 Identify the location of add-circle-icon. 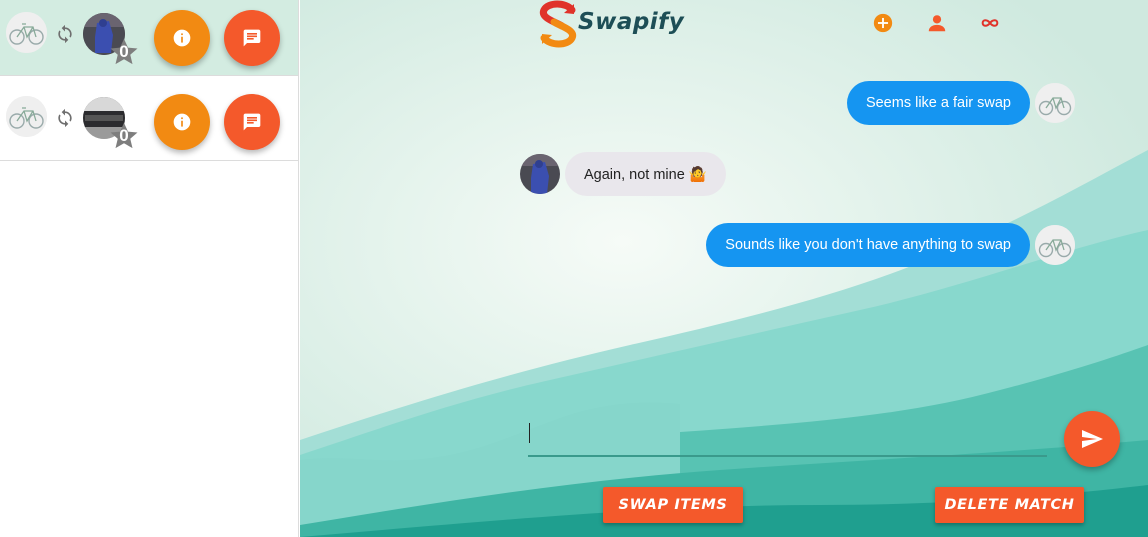
(883, 23).